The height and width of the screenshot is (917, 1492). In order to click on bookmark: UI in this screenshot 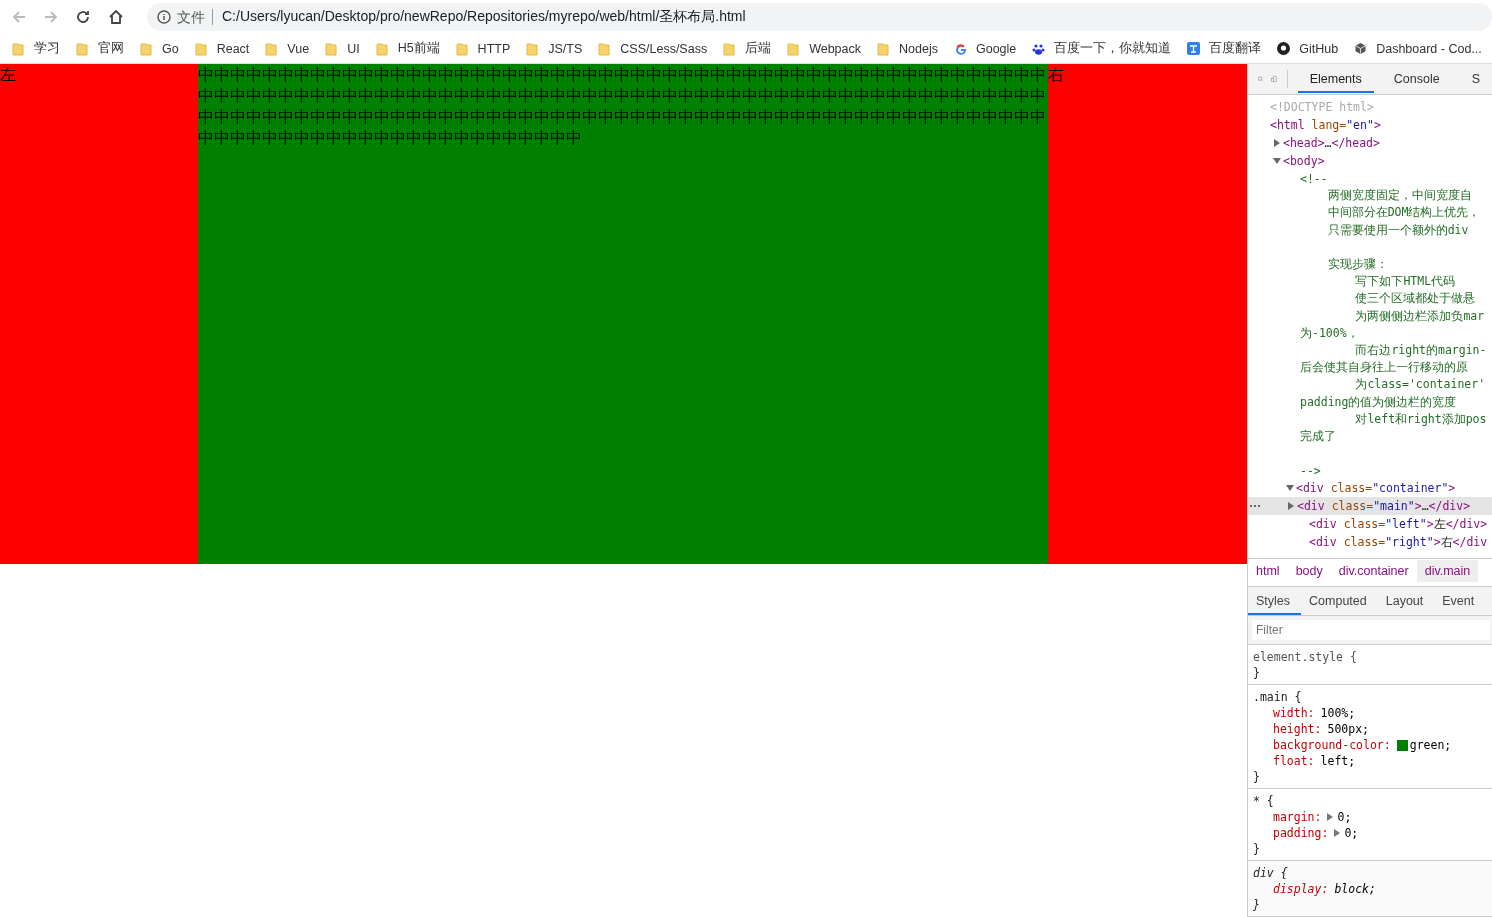, I will do `click(342, 48)`.